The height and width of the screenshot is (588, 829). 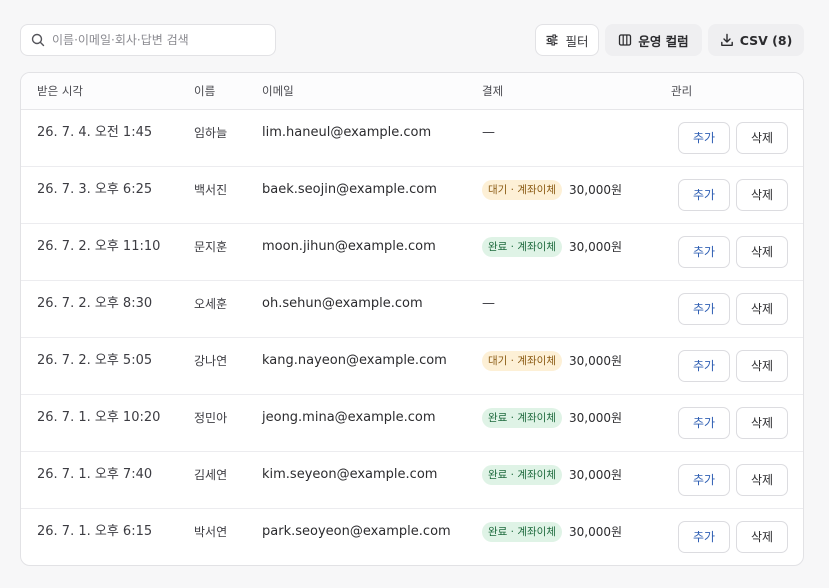 What do you see at coordinates (211, 418) in the screenshot?
I see `applicant-name: 정민아` at bounding box center [211, 418].